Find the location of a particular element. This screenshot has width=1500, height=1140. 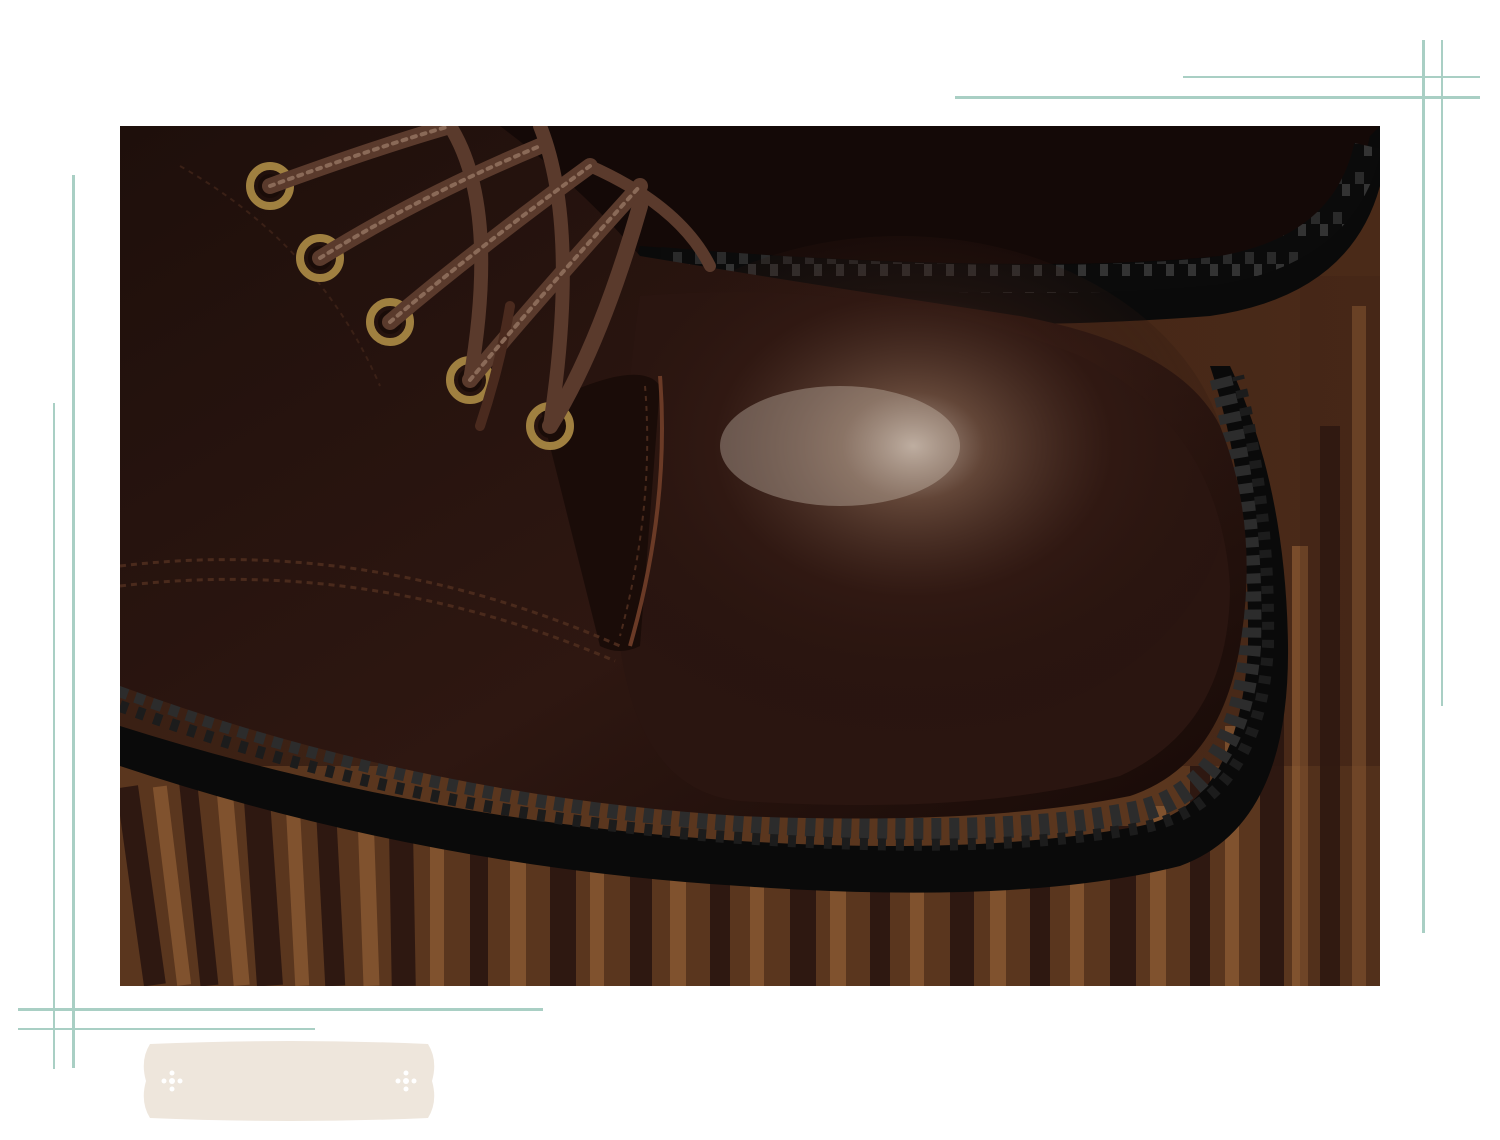

frame-line-bottom-left-long is located at coordinates (280, 1009).